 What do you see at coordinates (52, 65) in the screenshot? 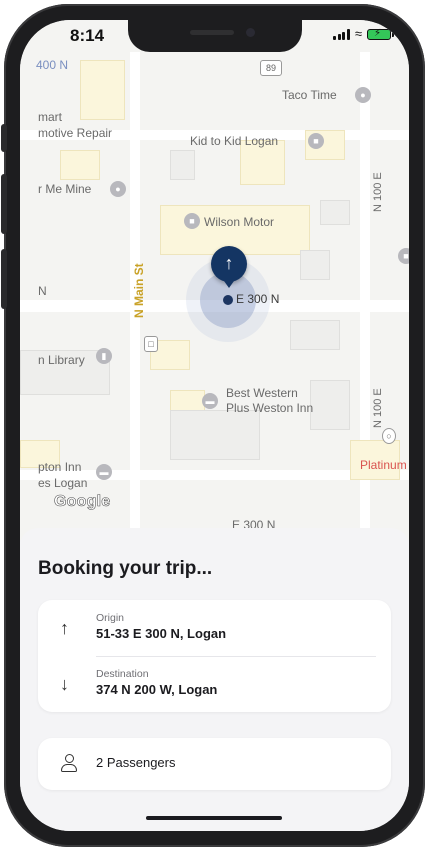
I see `map-label: 400 N` at bounding box center [52, 65].